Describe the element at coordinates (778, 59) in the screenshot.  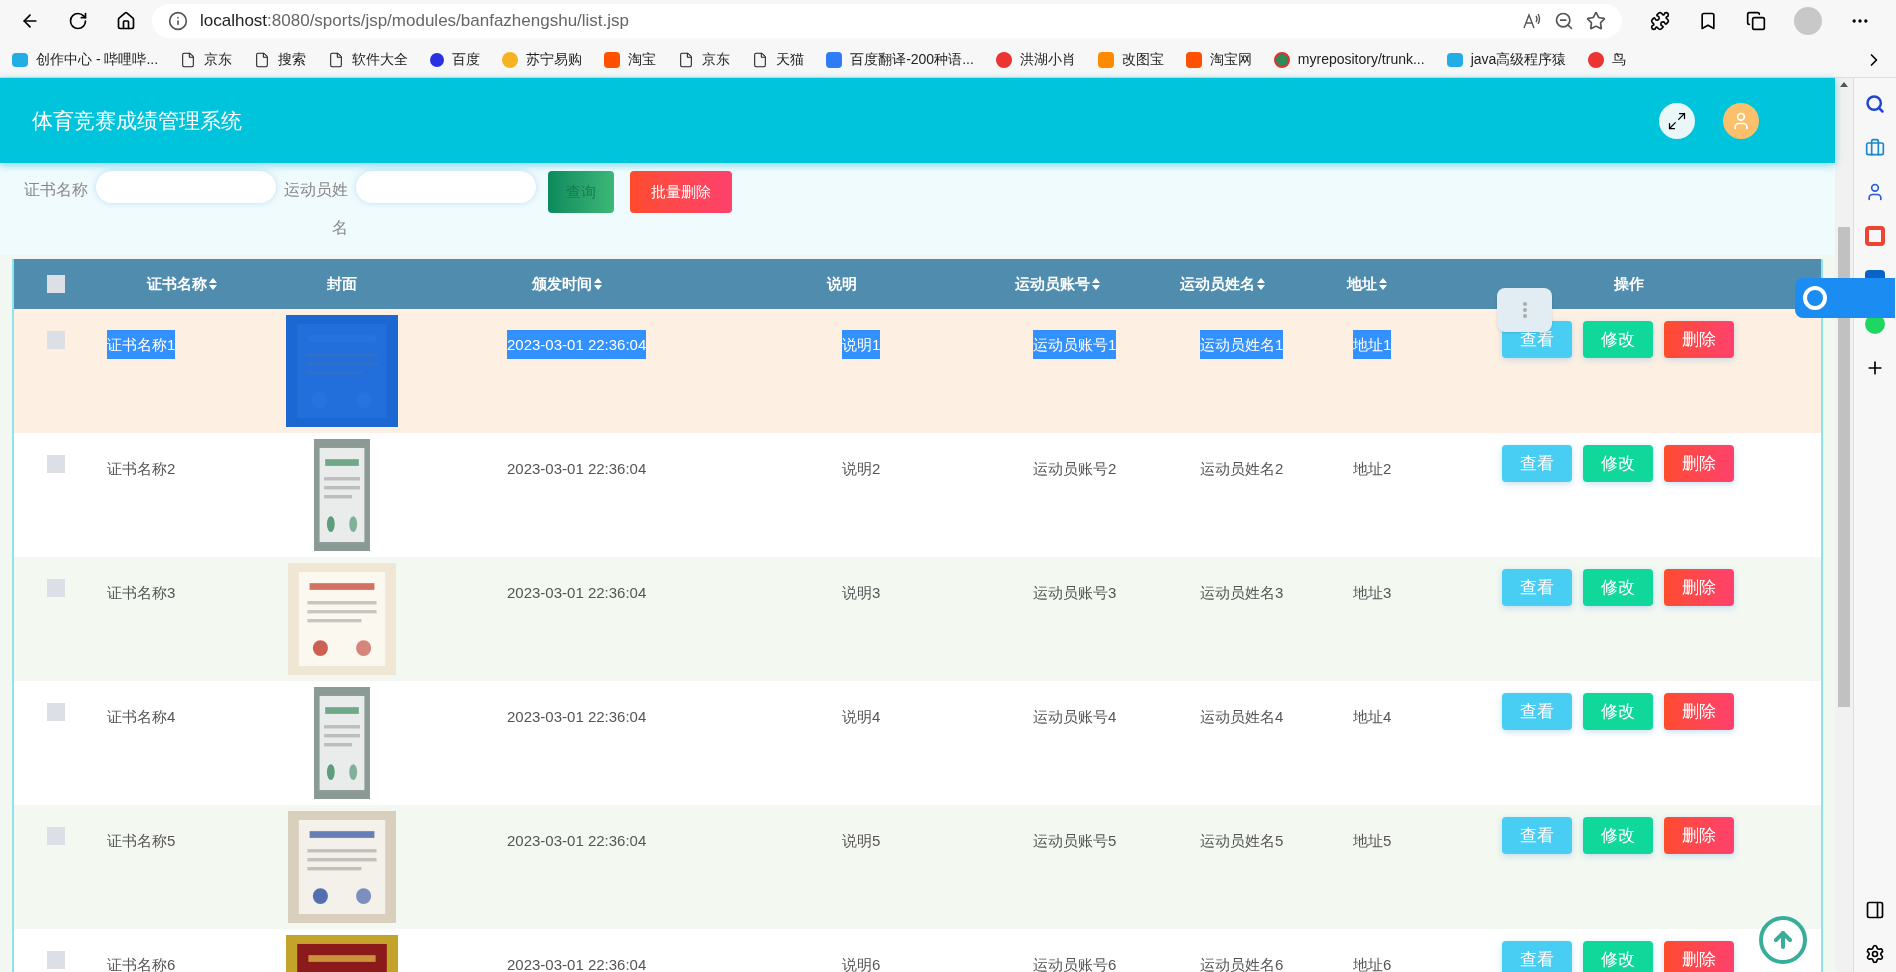
I see `bookmark-item: 天猫` at that location.